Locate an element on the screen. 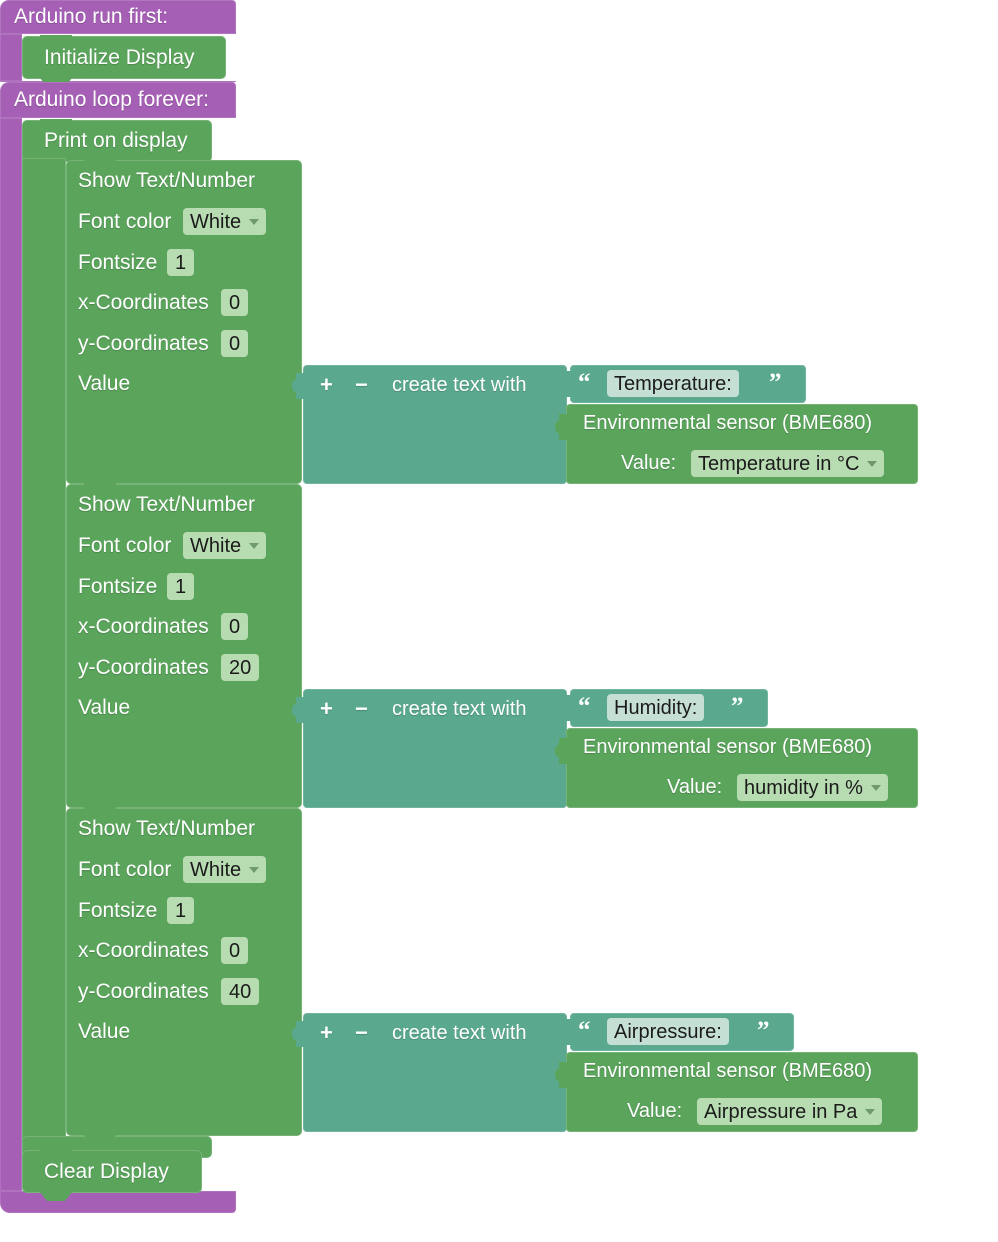 Image resolution: width=998 pixels, height=1242 pixels. clear-display-block: Clear Display is located at coordinates (112, 1175).